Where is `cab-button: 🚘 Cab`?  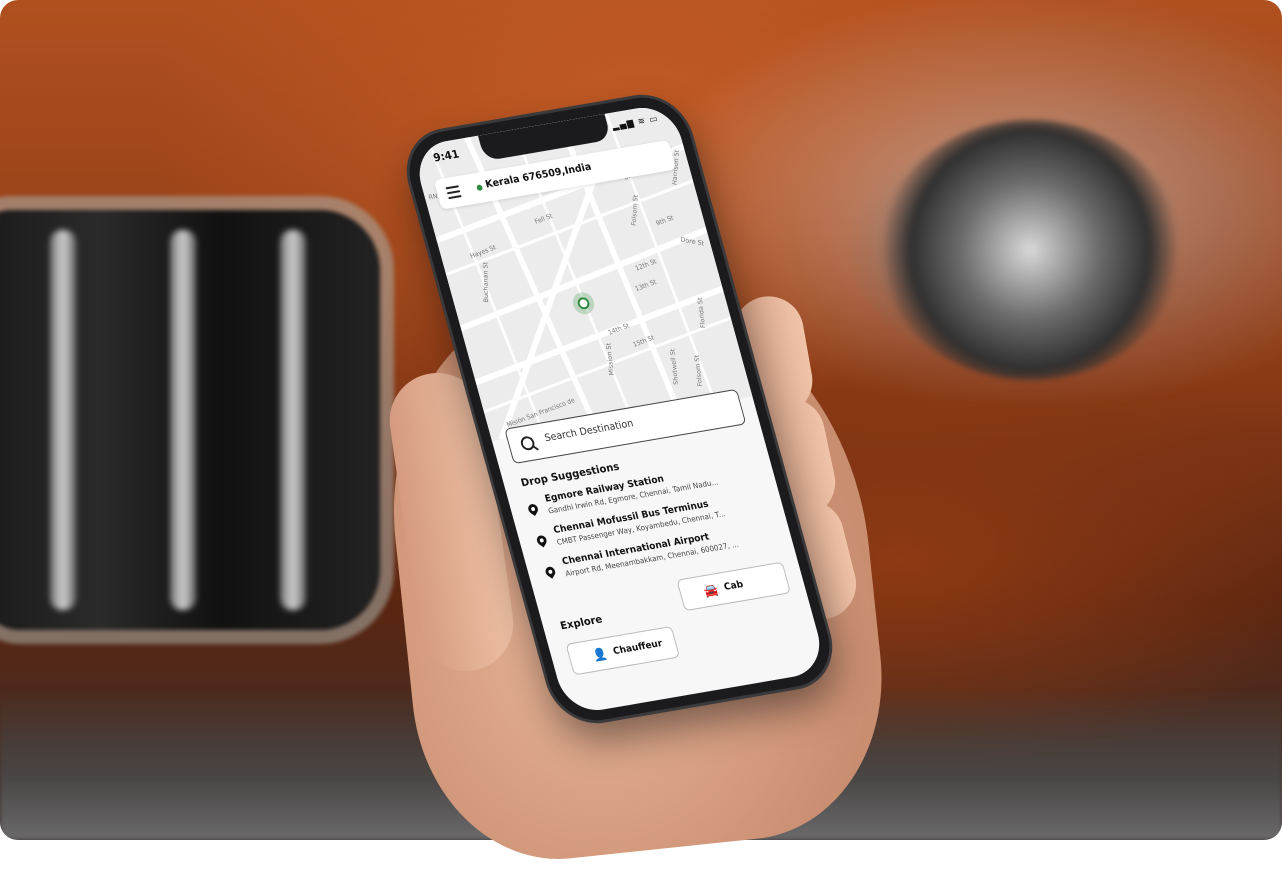 cab-button: 🚘 Cab is located at coordinates (733, 586).